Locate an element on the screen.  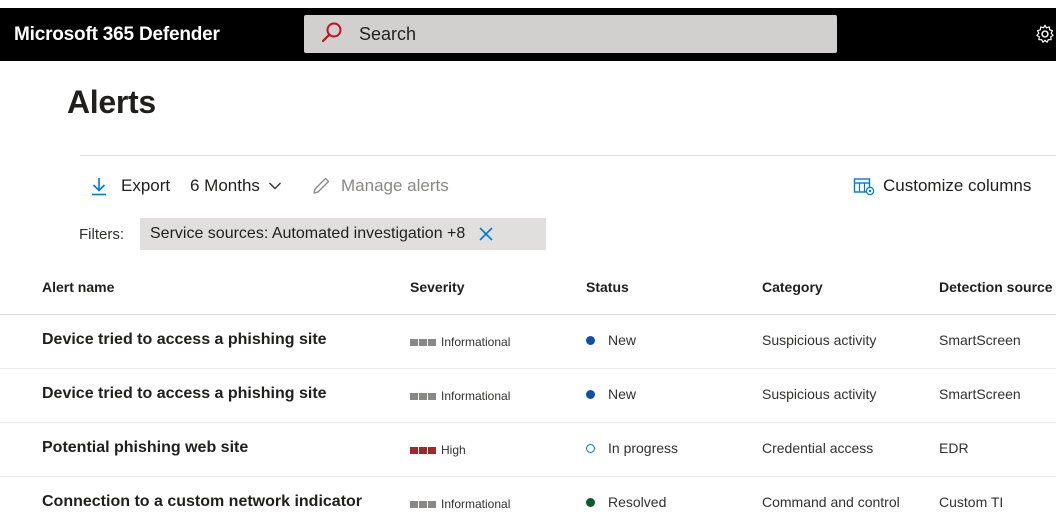
edit-icon is located at coordinates (321, 185).